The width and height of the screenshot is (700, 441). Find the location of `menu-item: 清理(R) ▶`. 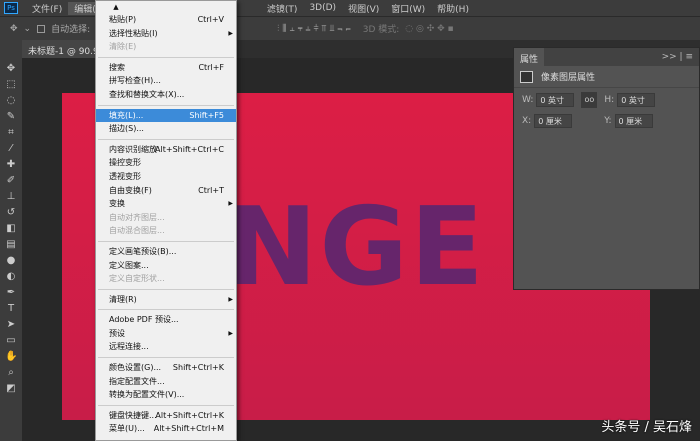

menu-item: 清理(R) ▶ is located at coordinates (166, 300).